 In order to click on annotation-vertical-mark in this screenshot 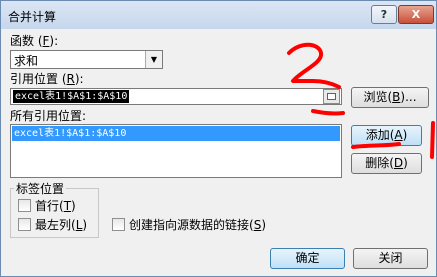, I will do `click(432, 140)`.